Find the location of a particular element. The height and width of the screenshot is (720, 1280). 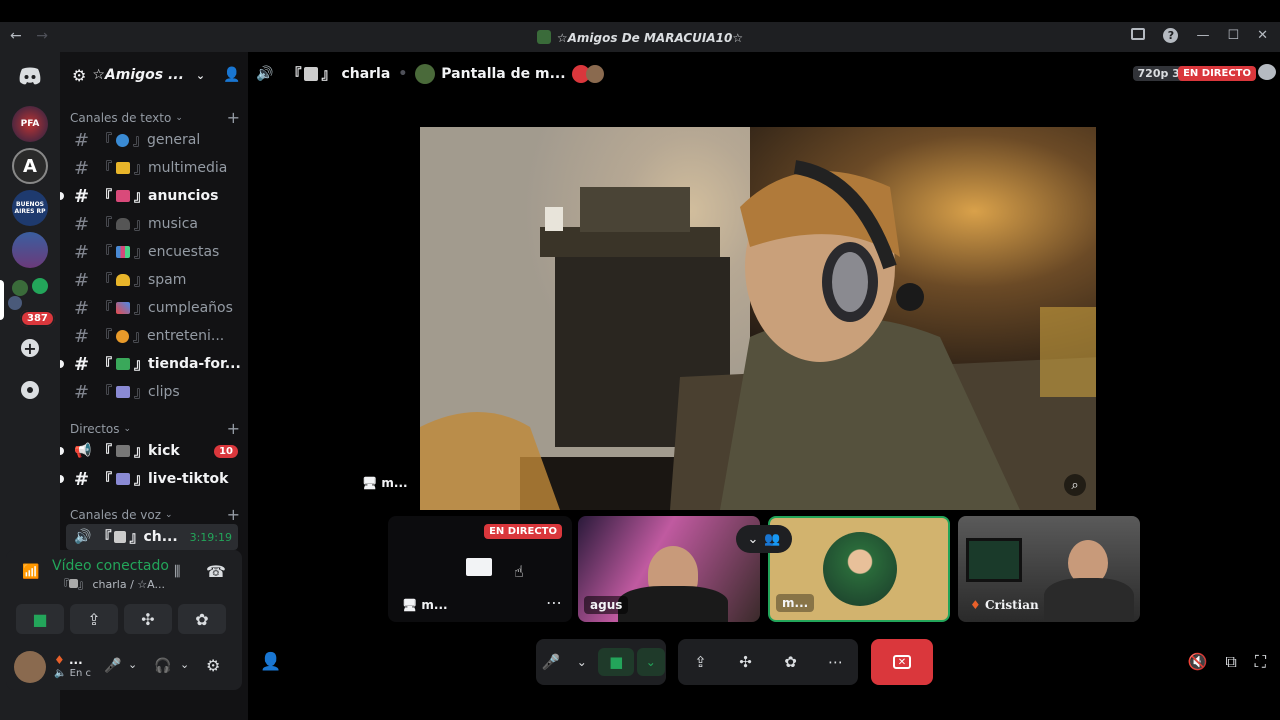

game-icon is located at coordinates (122, 336).